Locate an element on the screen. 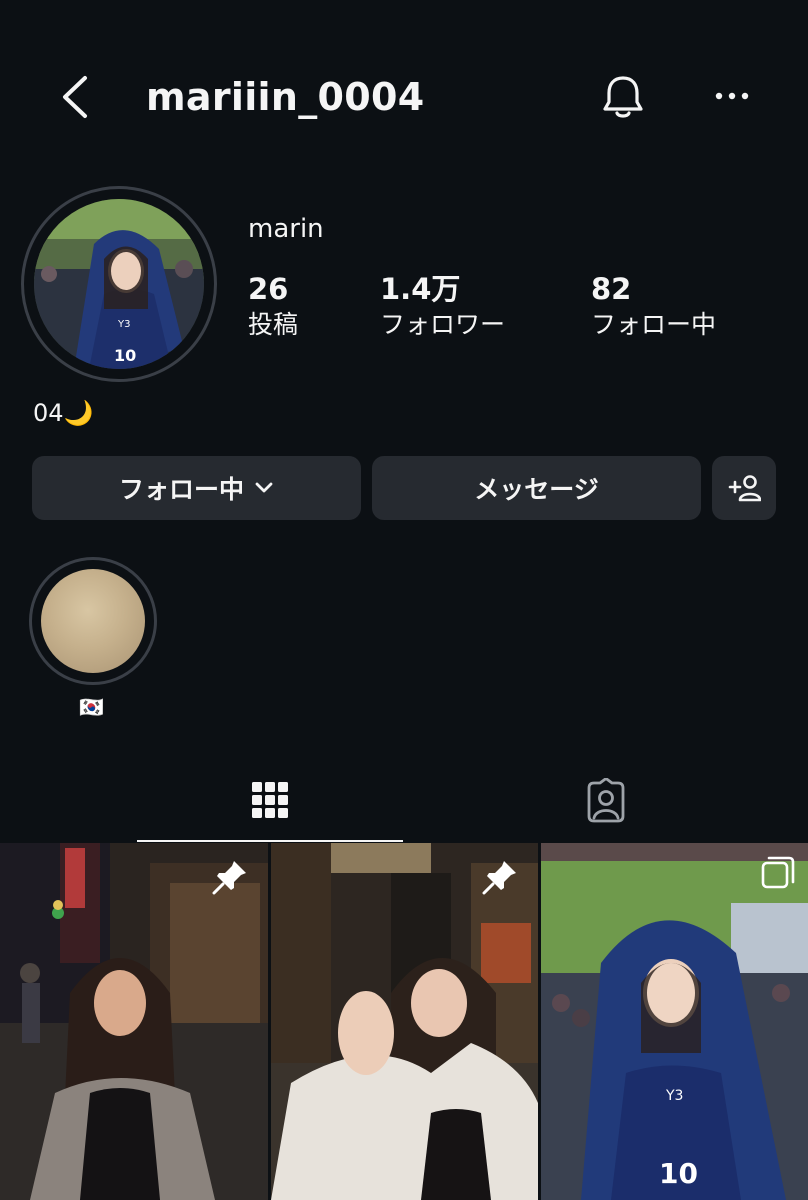 The width and height of the screenshot is (808, 1200). multiple-posts-icon is located at coordinates (778, 872).